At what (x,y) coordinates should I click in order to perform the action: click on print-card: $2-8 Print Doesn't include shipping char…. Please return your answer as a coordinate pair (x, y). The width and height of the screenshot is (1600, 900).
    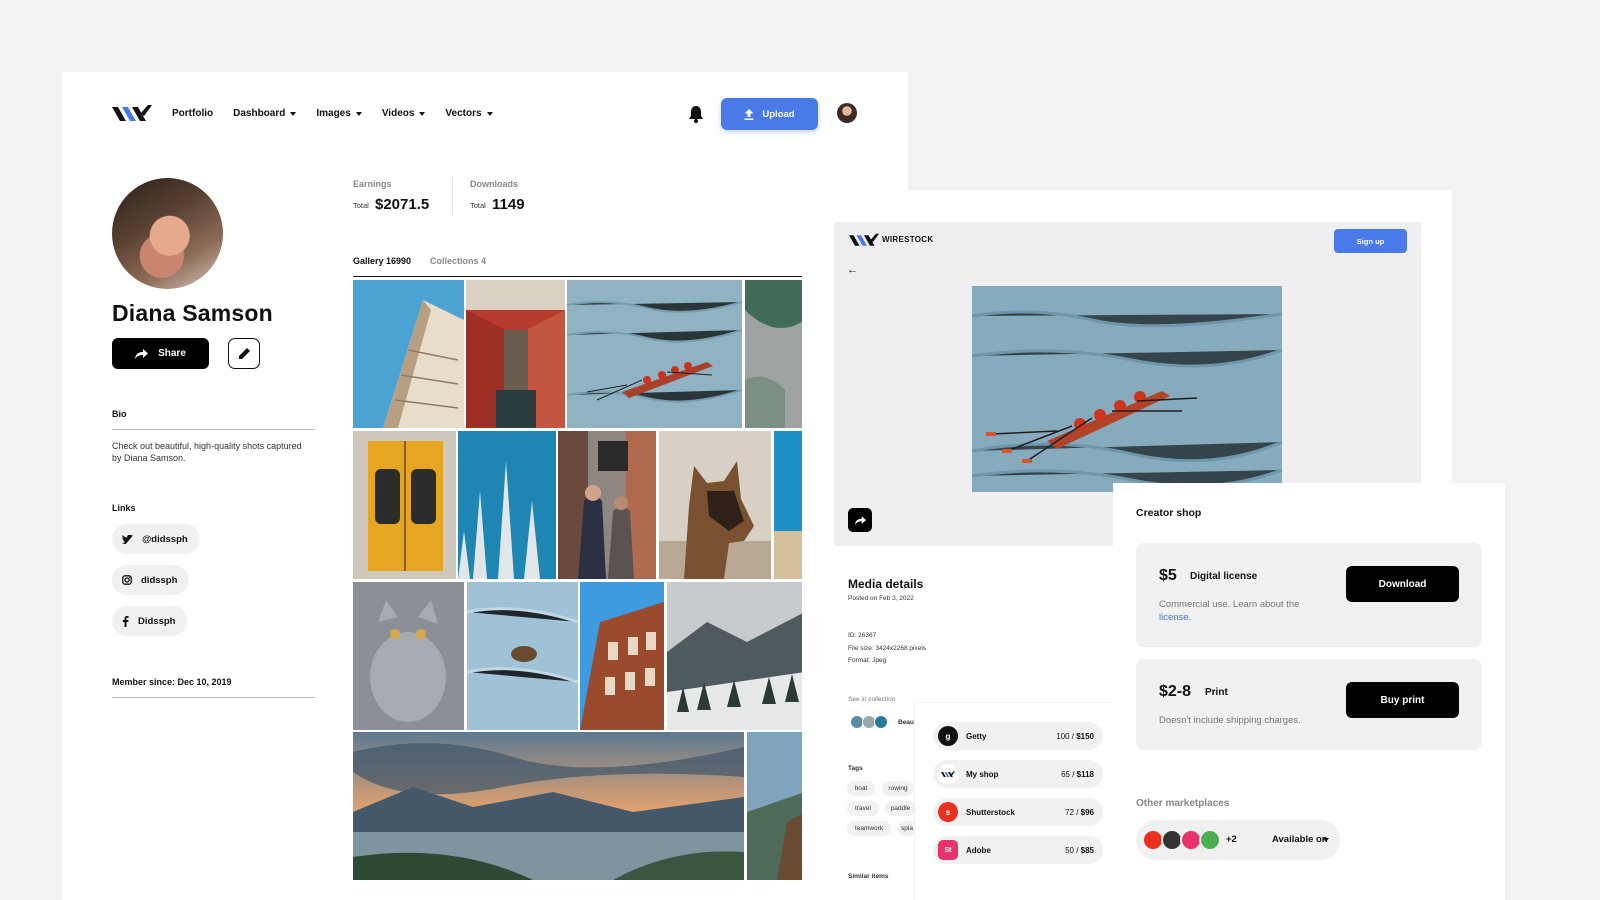
    Looking at the image, I should click on (1309, 704).